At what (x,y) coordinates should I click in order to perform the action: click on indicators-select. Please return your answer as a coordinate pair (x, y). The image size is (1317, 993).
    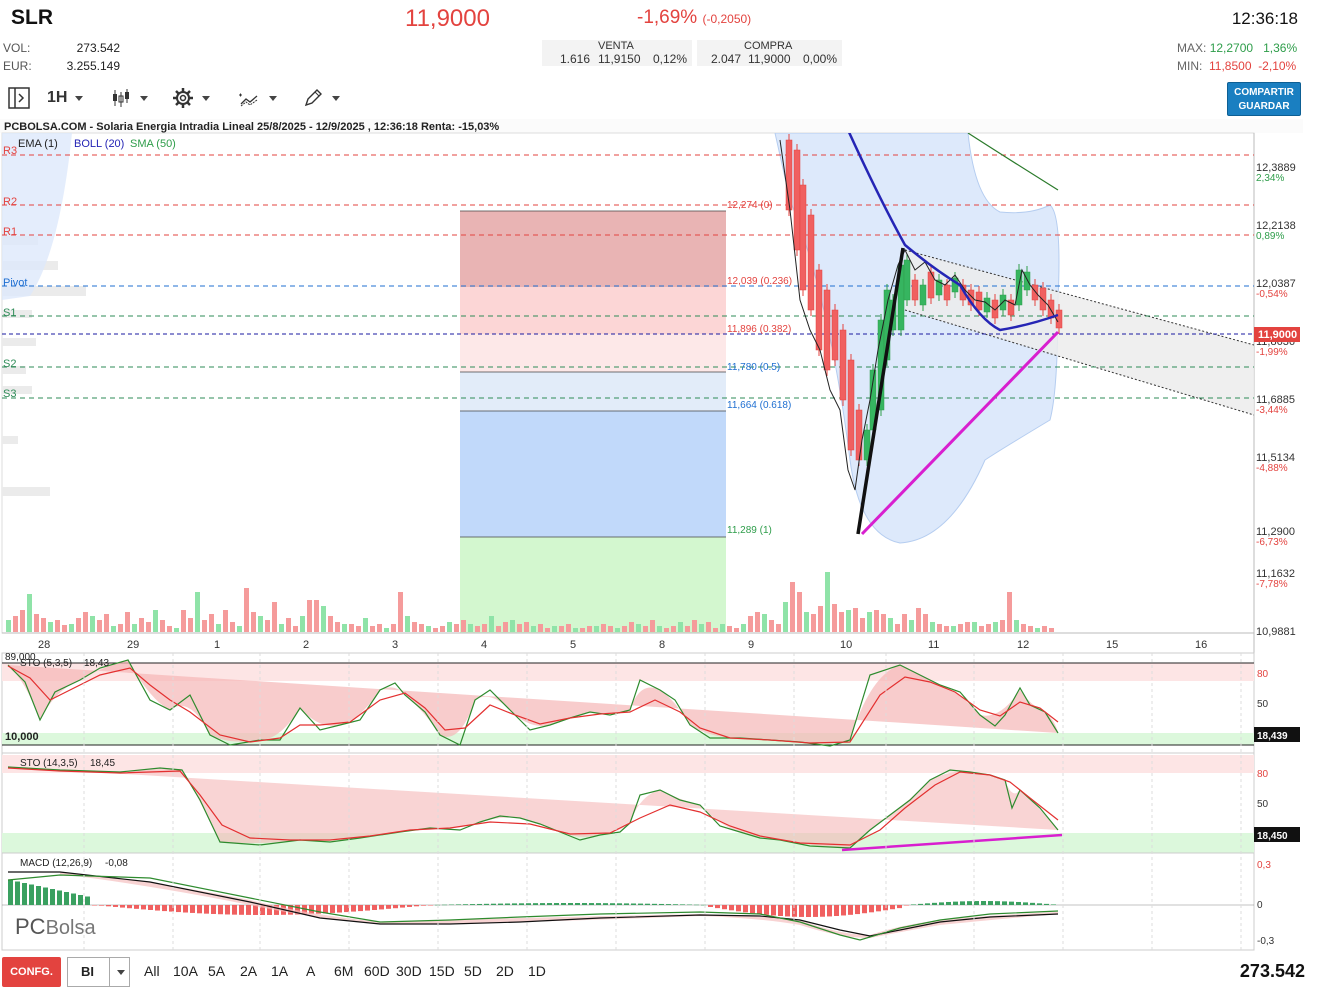
    Looking at the image, I should click on (257, 98).